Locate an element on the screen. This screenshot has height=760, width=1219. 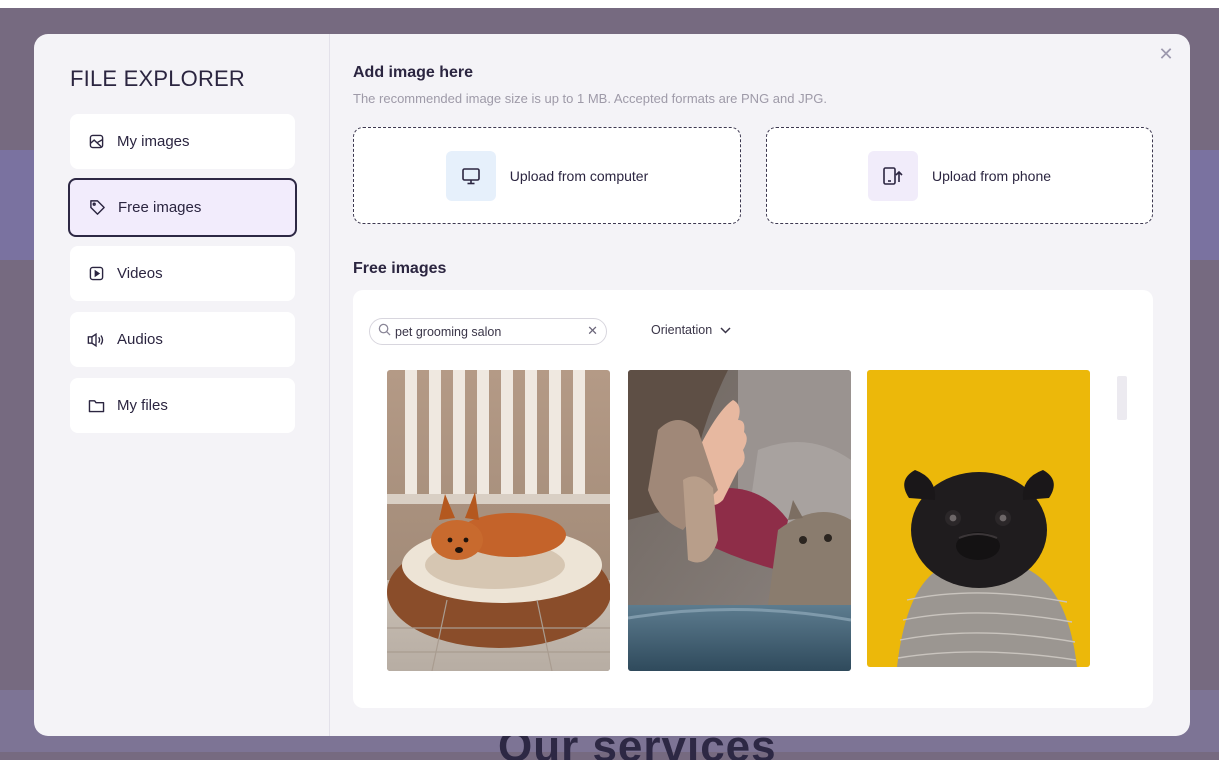
tag-icon is located at coordinates (97, 208).